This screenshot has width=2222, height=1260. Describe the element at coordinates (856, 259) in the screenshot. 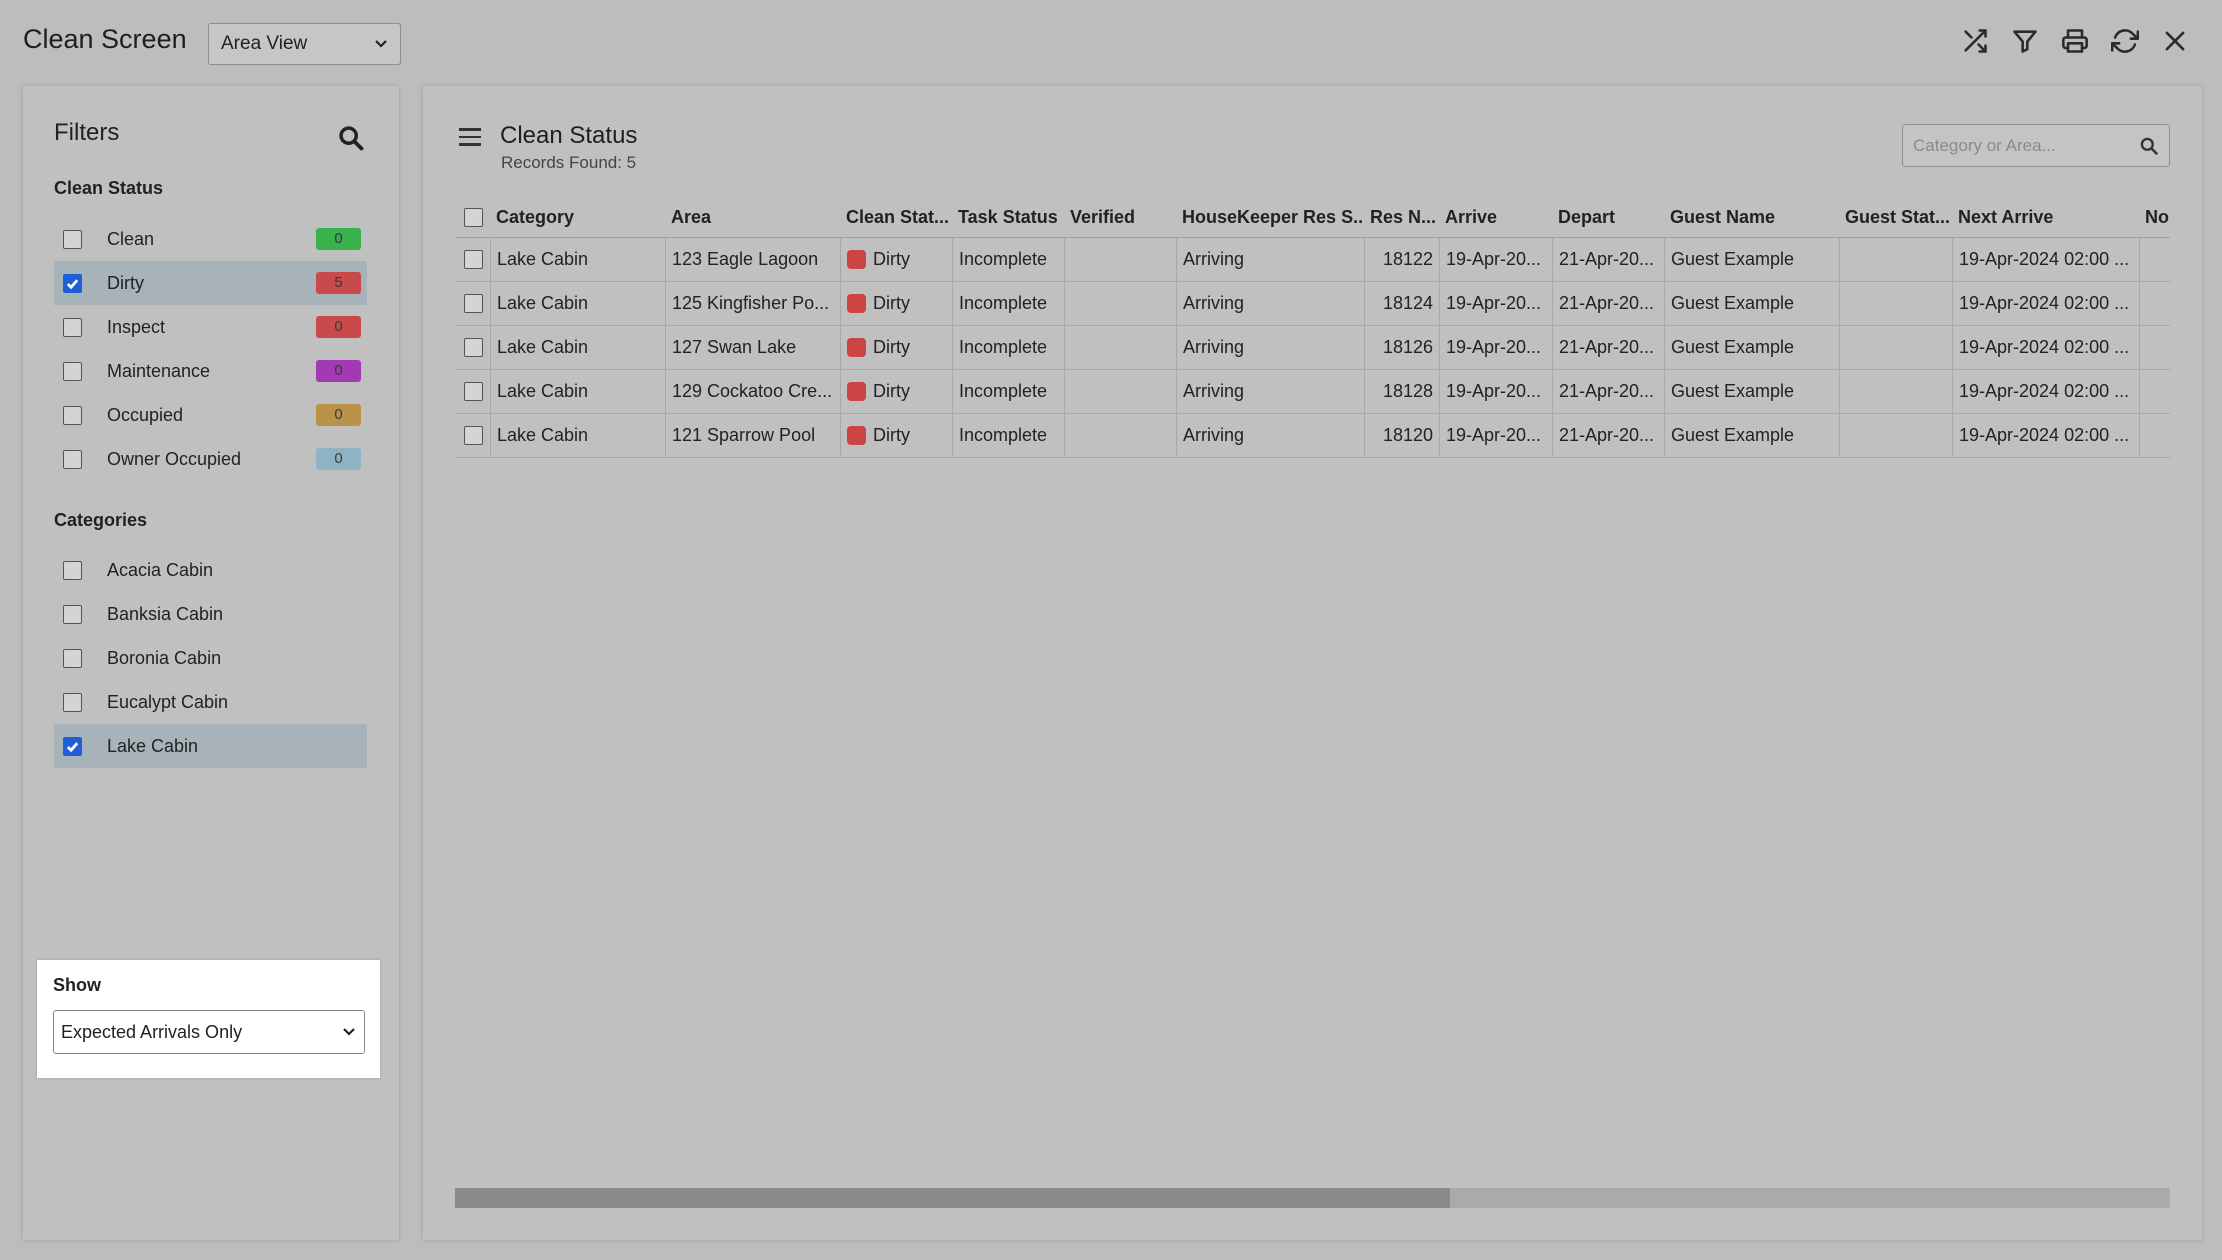

I see `status-color-dot` at that location.